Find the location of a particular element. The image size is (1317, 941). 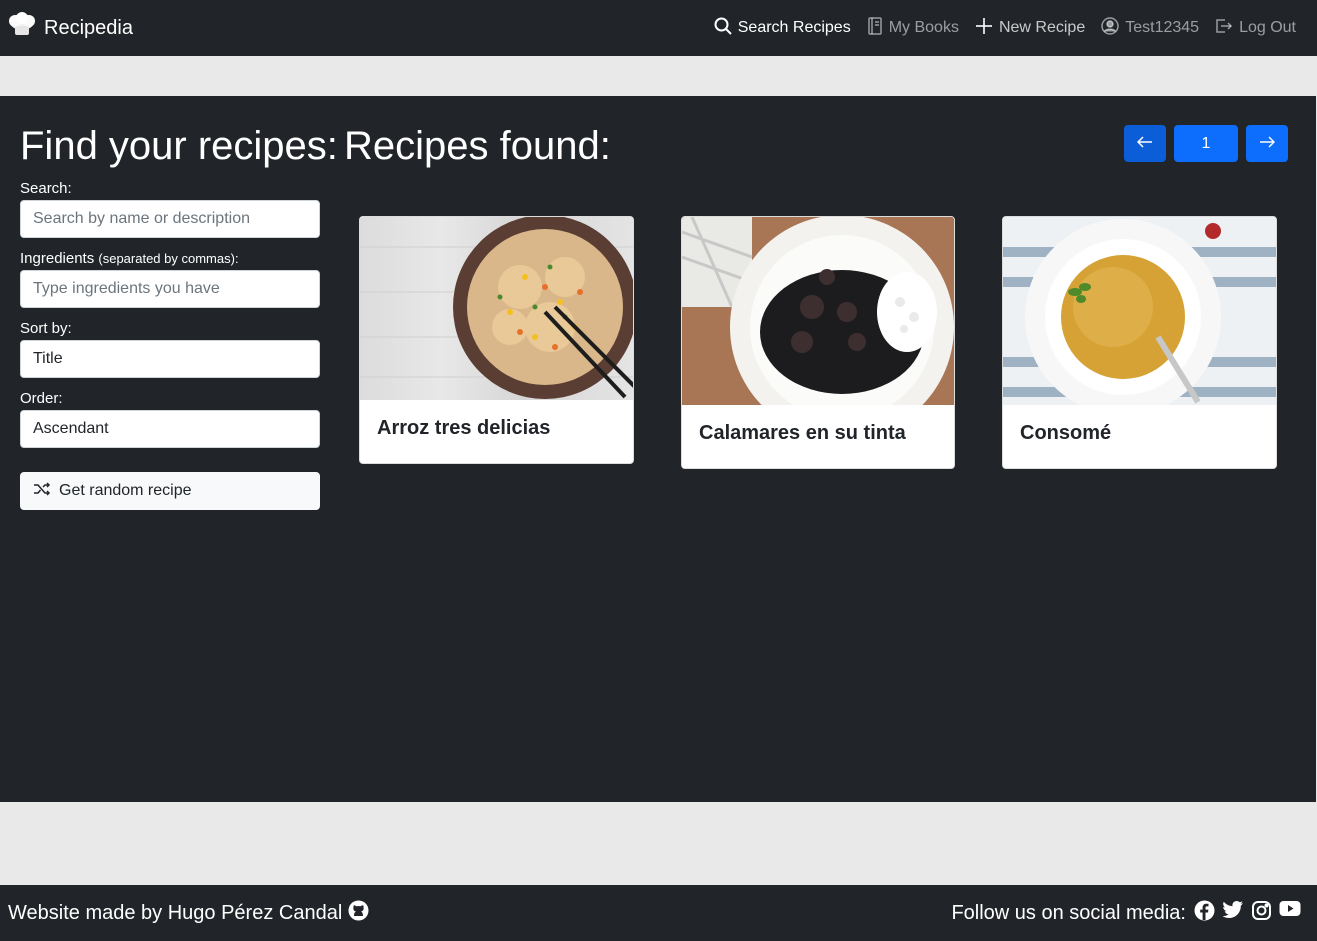

nav-my-books-label: My Books is located at coordinates (923, 27).